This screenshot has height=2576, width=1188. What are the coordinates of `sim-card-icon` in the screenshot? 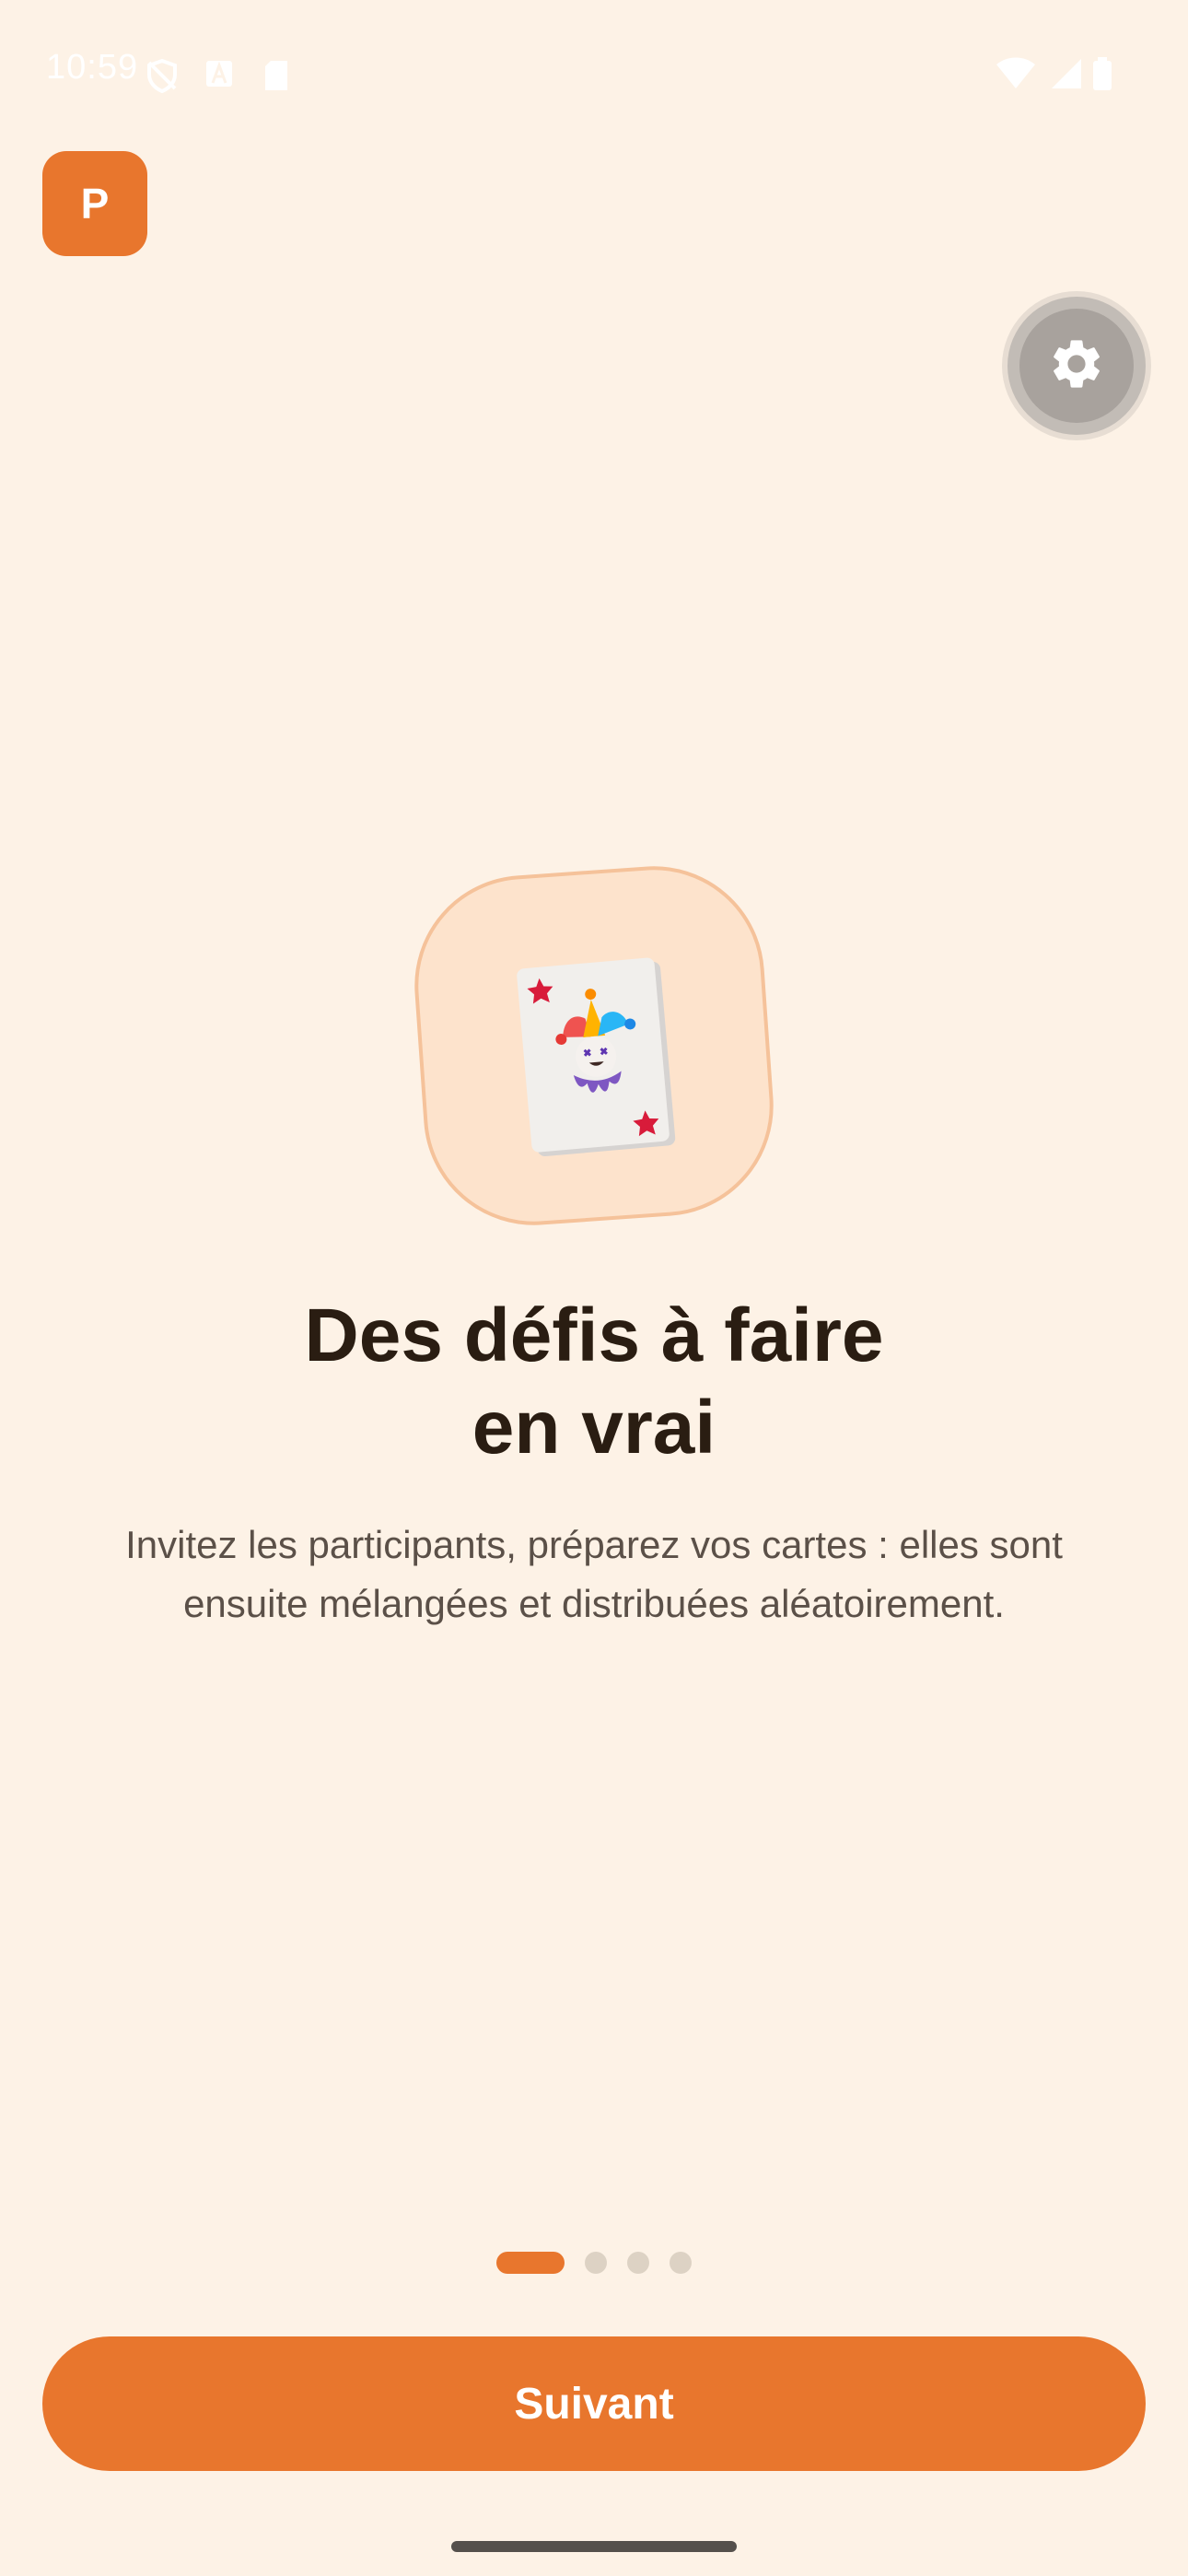 It's located at (278, 75).